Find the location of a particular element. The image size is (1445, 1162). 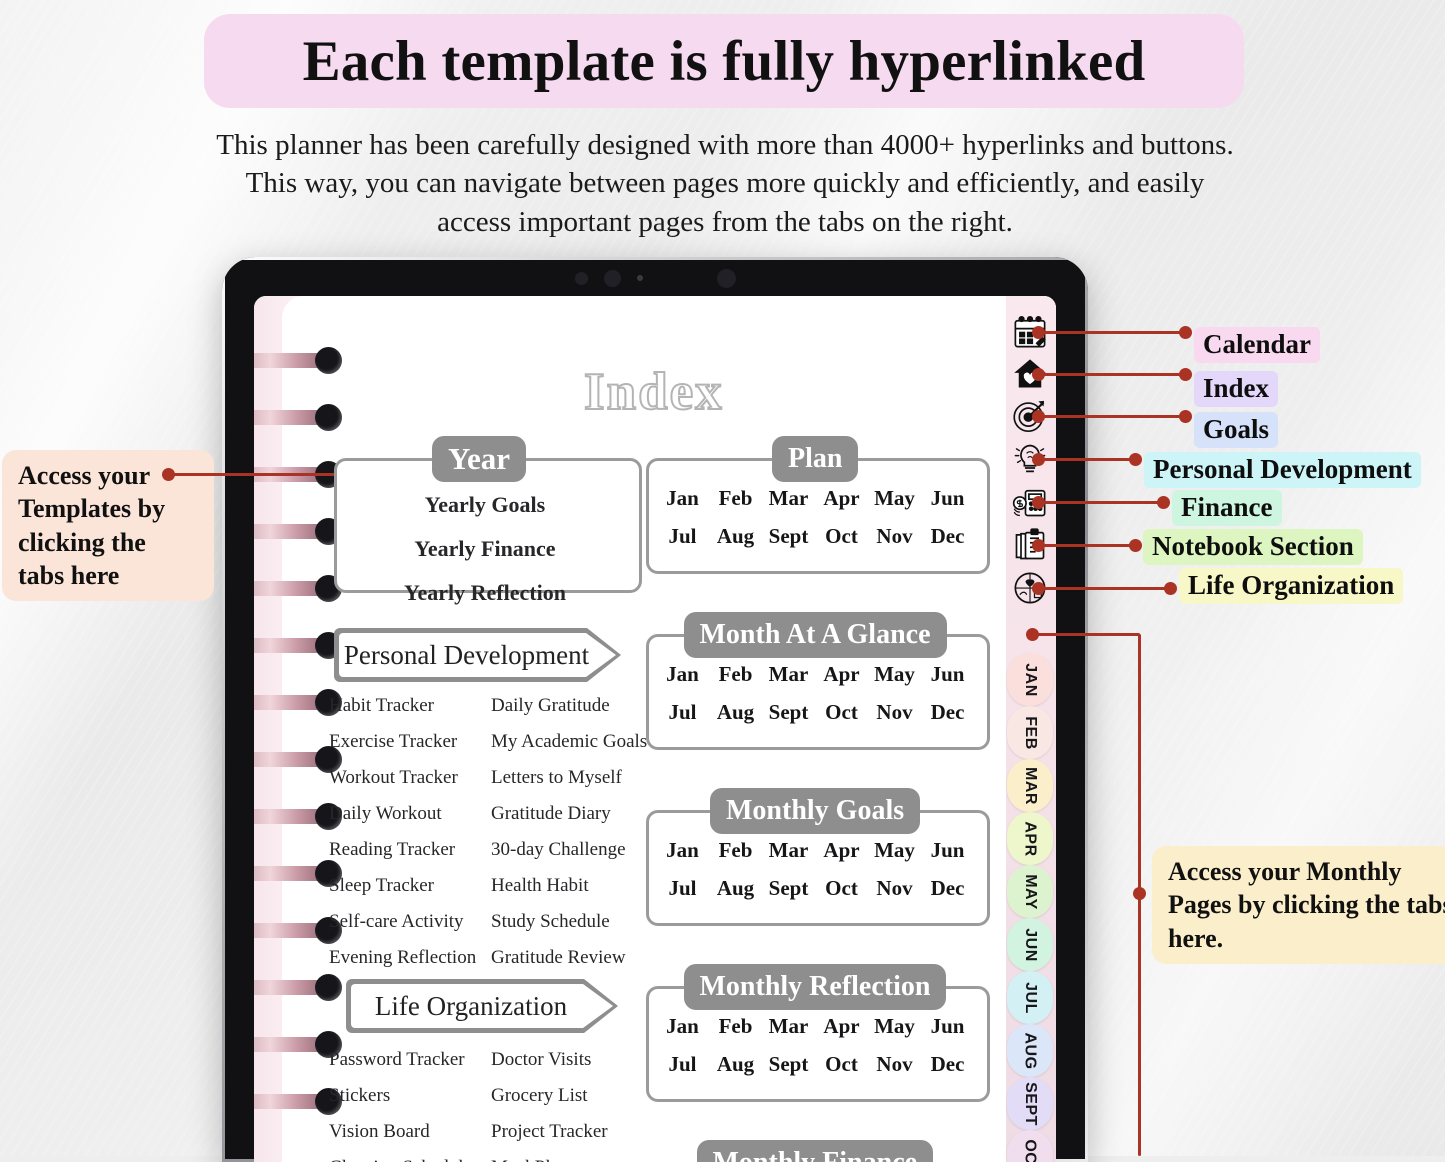

list-item: Cleaning Schedule is located at coordinates (411, 1160).